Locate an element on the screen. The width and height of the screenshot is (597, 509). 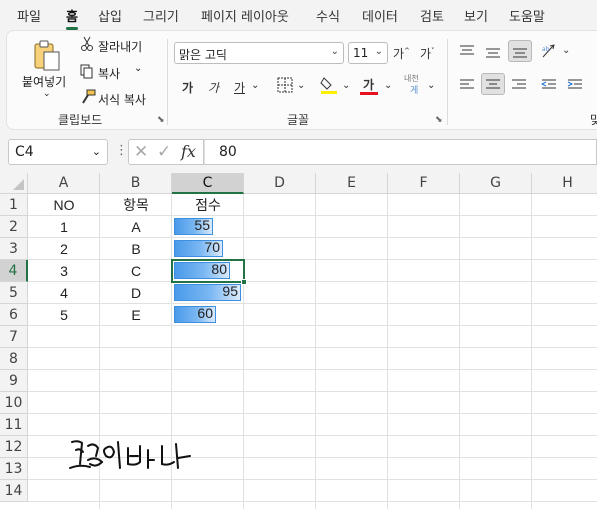
tab-home: 홈 is located at coordinates (72, 18).